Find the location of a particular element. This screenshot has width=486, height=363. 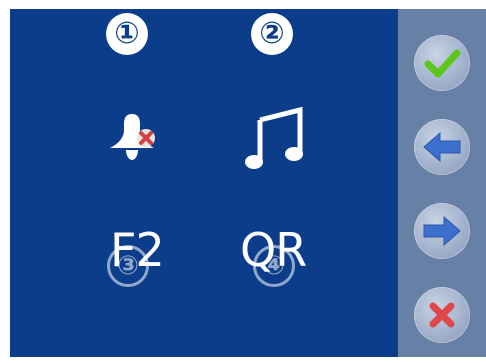

confirm-button is located at coordinates (442, 63).